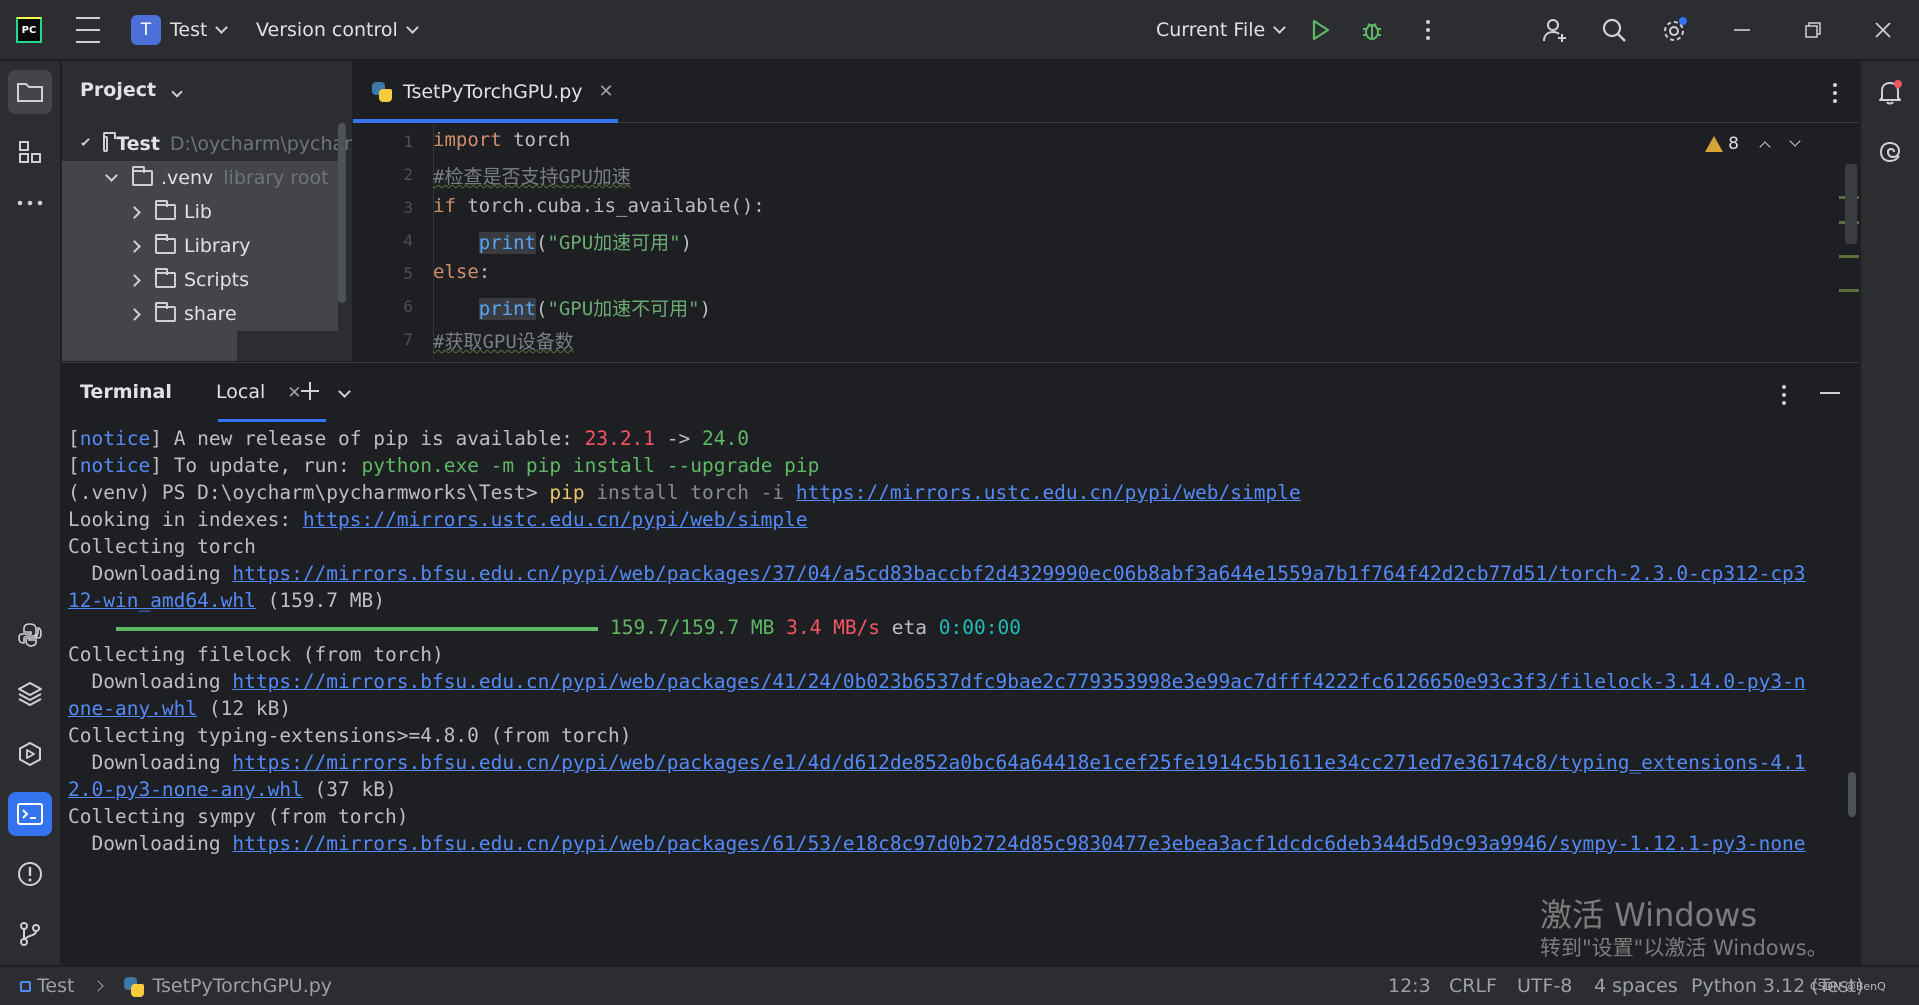 Image resolution: width=1919 pixels, height=1005 pixels. Describe the element at coordinates (484, 272) in the screenshot. I see `code-text: :` at that location.